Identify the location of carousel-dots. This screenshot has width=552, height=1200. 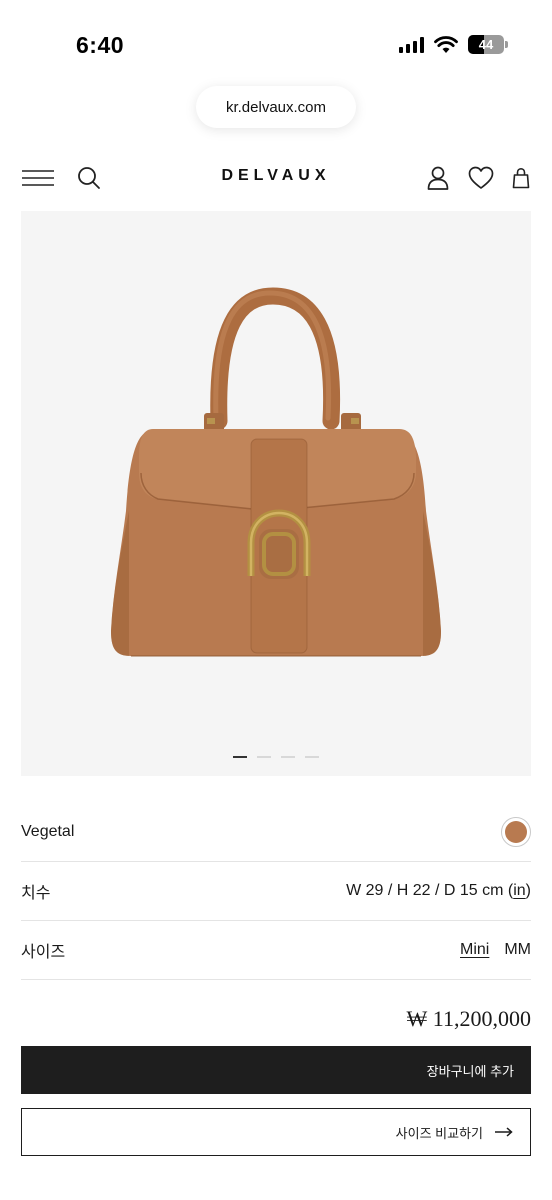
(276, 757).